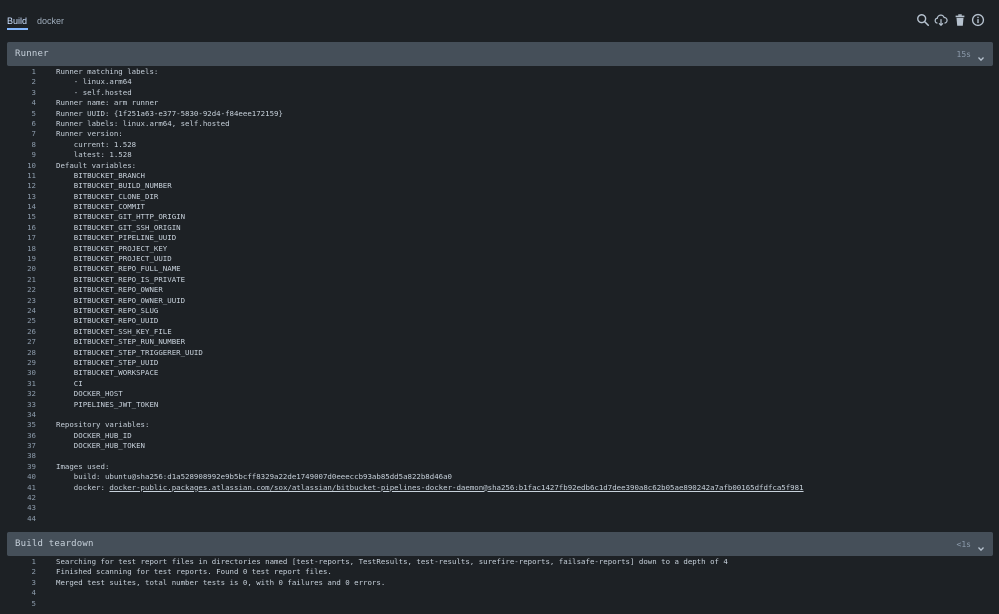  I want to click on line-number: 30, so click(18, 373).